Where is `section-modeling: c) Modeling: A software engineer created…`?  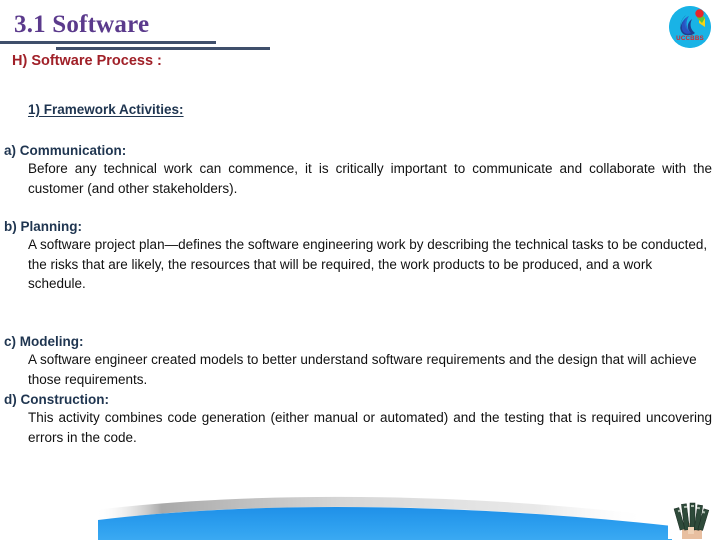 section-modeling: c) Modeling: A software engineer created… is located at coordinates (360, 361).